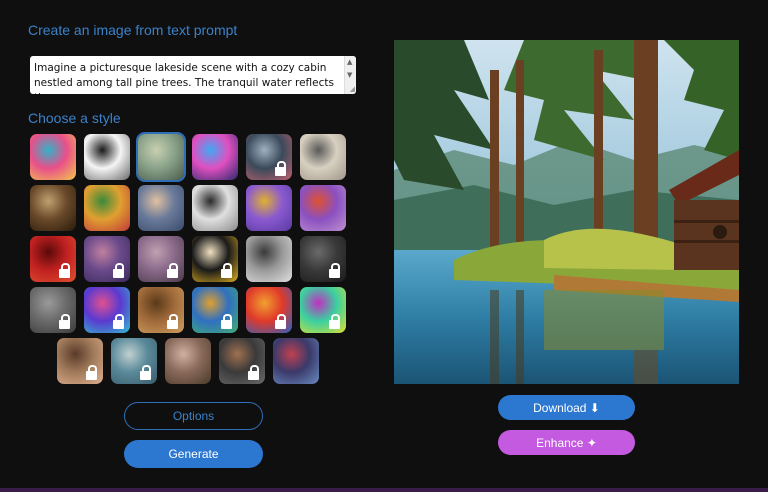 The width and height of the screenshot is (768, 492). I want to click on style-tile-soft-figure, so click(161, 259).